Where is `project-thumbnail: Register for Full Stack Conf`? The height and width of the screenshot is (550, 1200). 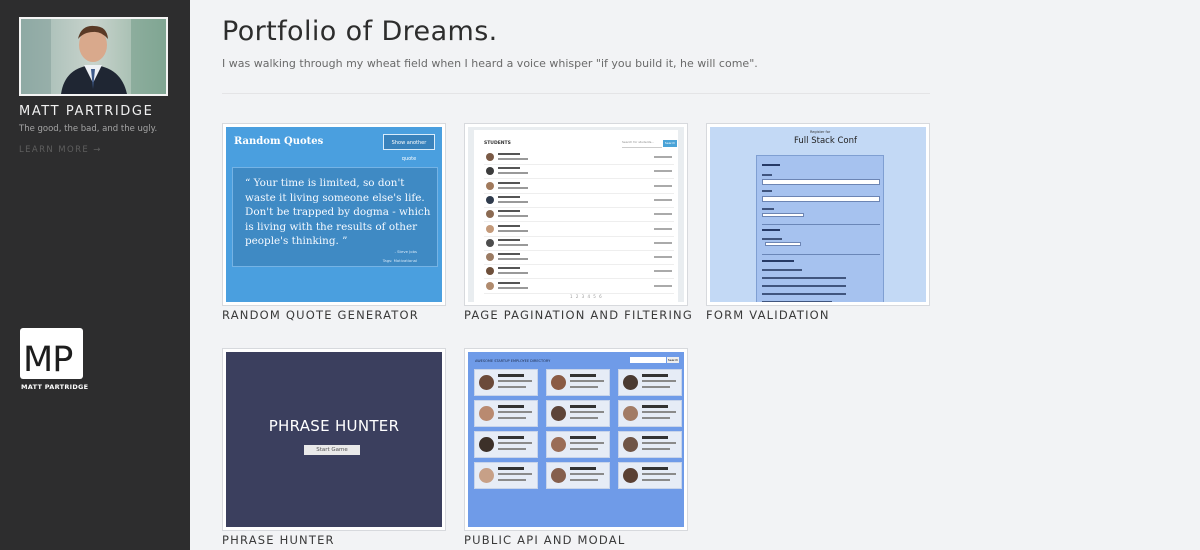 project-thumbnail: Register for Full Stack Conf is located at coordinates (818, 214).